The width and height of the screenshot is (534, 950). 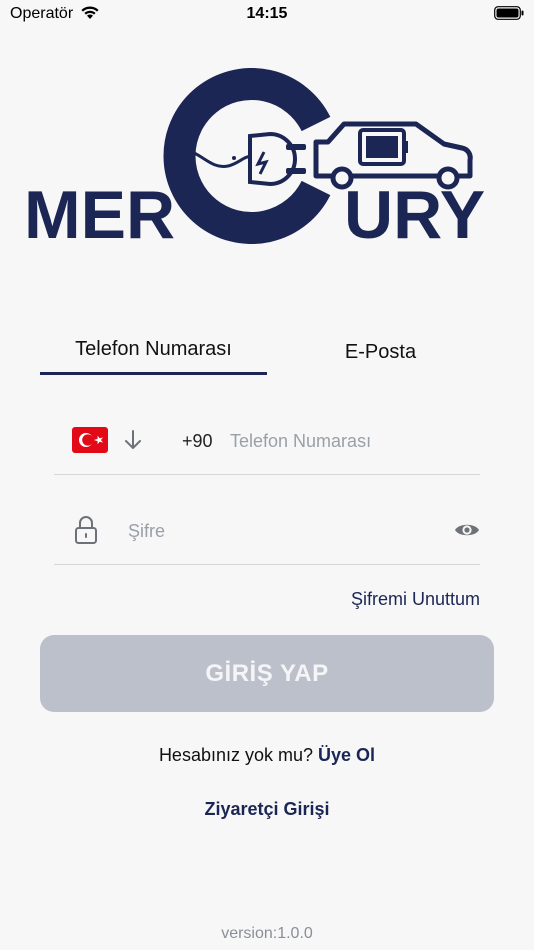 I want to click on clock: 14:15, so click(x=267, y=13).